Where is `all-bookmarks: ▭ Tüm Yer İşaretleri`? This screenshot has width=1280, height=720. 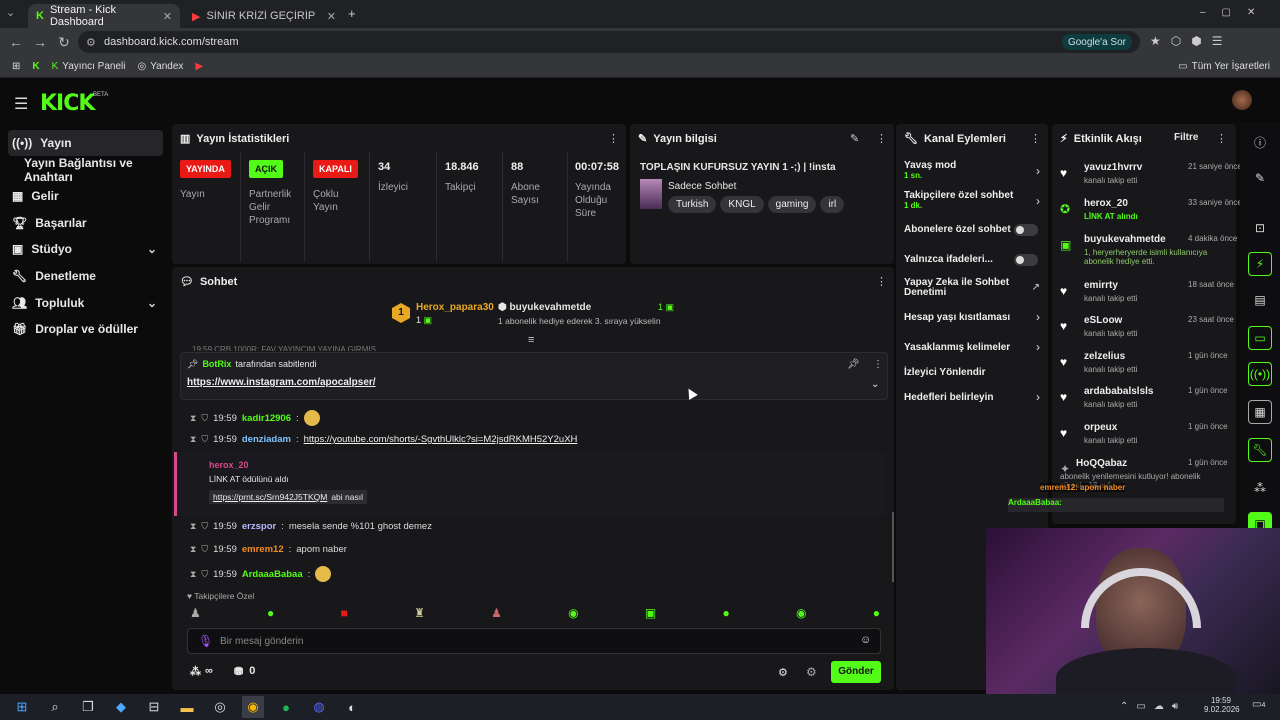
all-bookmarks: ▭ Tüm Yer İşaretleri is located at coordinates (1224, 66).